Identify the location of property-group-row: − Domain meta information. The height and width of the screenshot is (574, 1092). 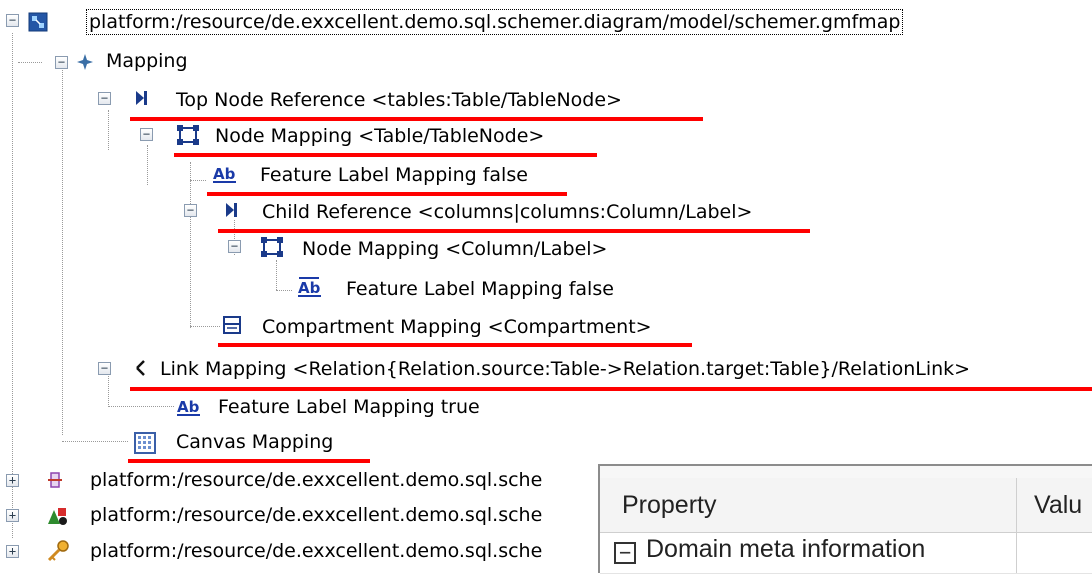
(846, 553).